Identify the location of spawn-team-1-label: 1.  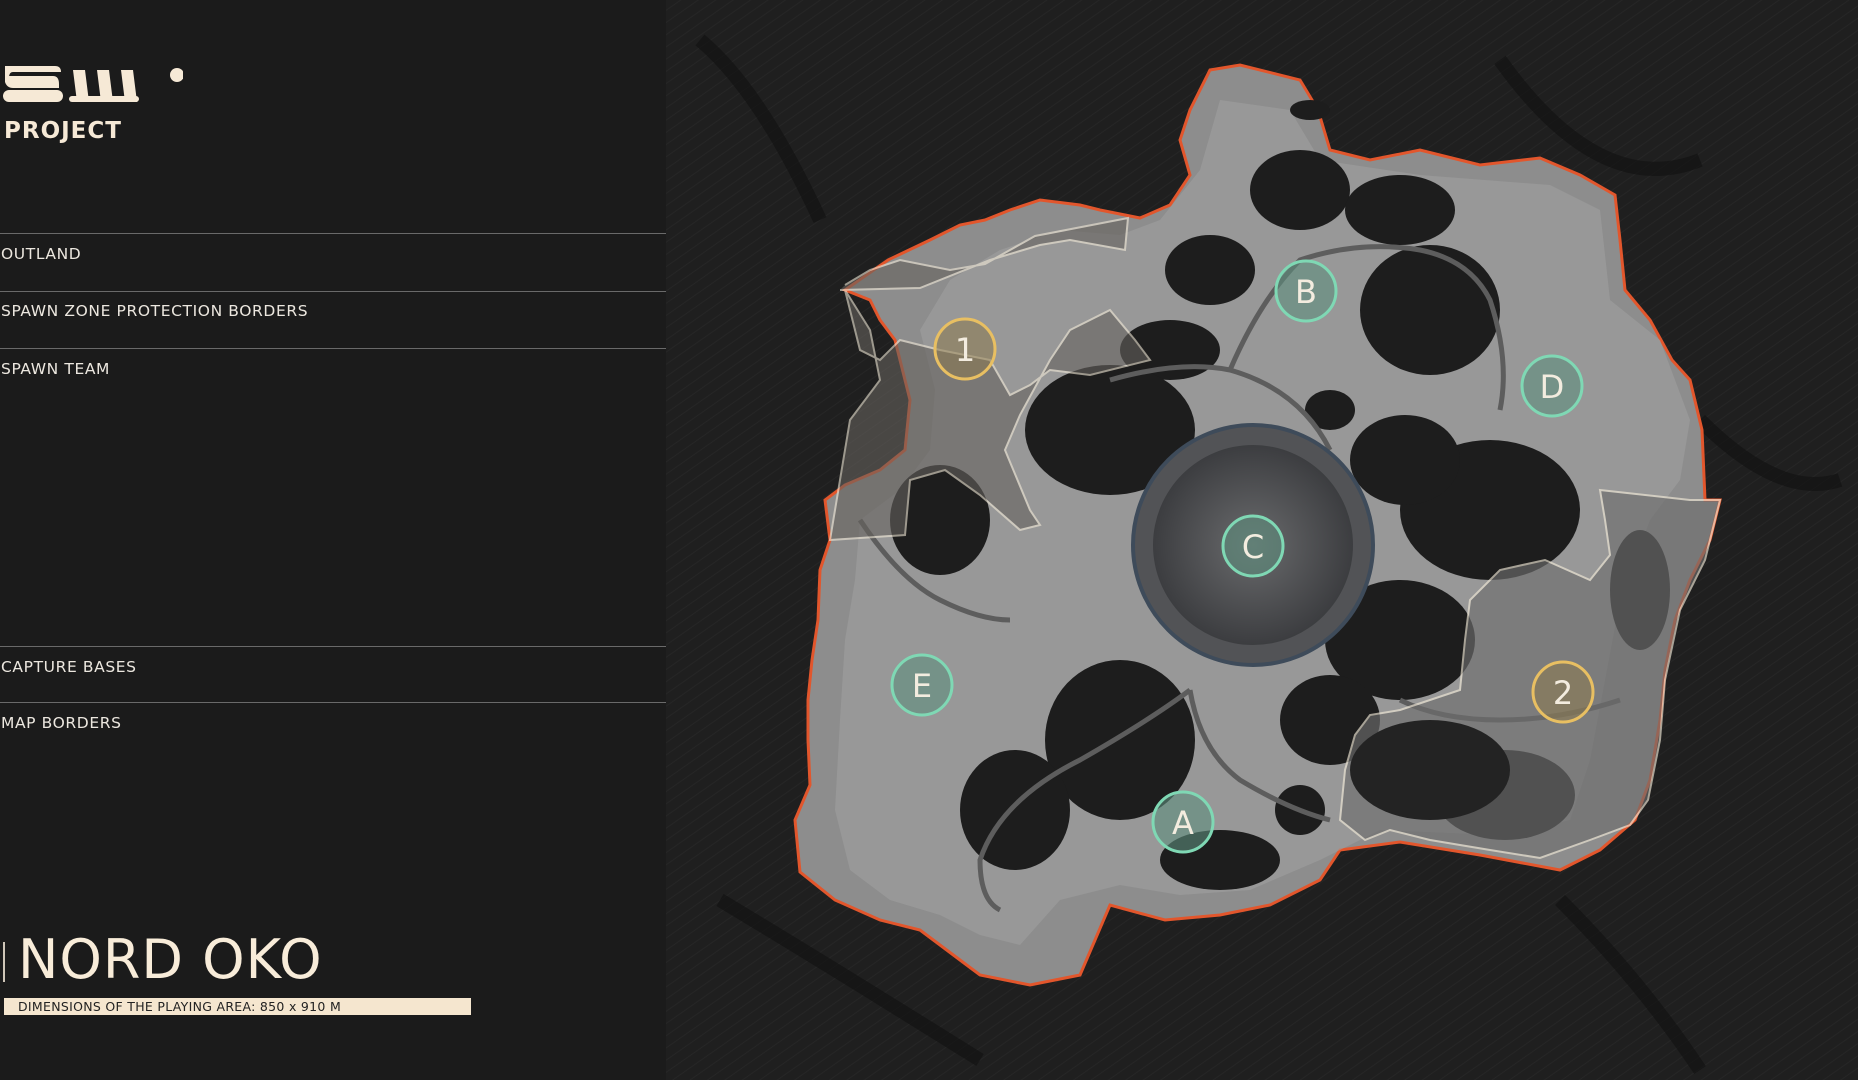
(965, 350).